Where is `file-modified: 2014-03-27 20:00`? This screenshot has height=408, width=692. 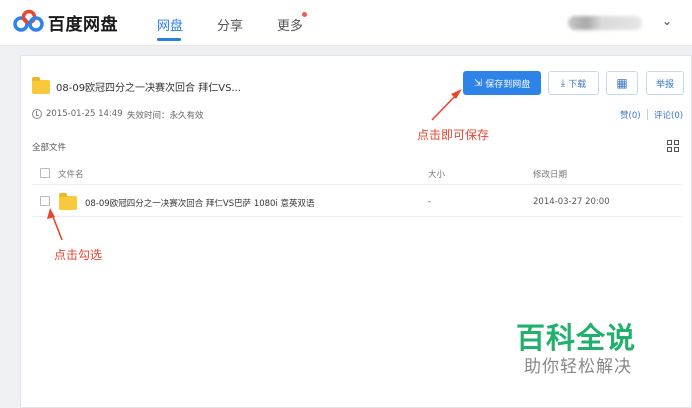 file-modified: 2014-03-27 20:00 is located at coordinates (571, 202).